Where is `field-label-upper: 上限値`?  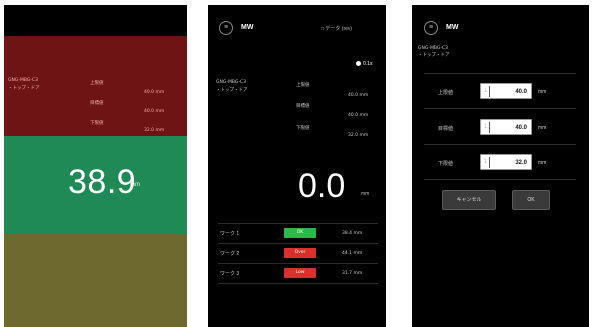 field-label-upper: 上限値 is located at coordinates (446, 93).